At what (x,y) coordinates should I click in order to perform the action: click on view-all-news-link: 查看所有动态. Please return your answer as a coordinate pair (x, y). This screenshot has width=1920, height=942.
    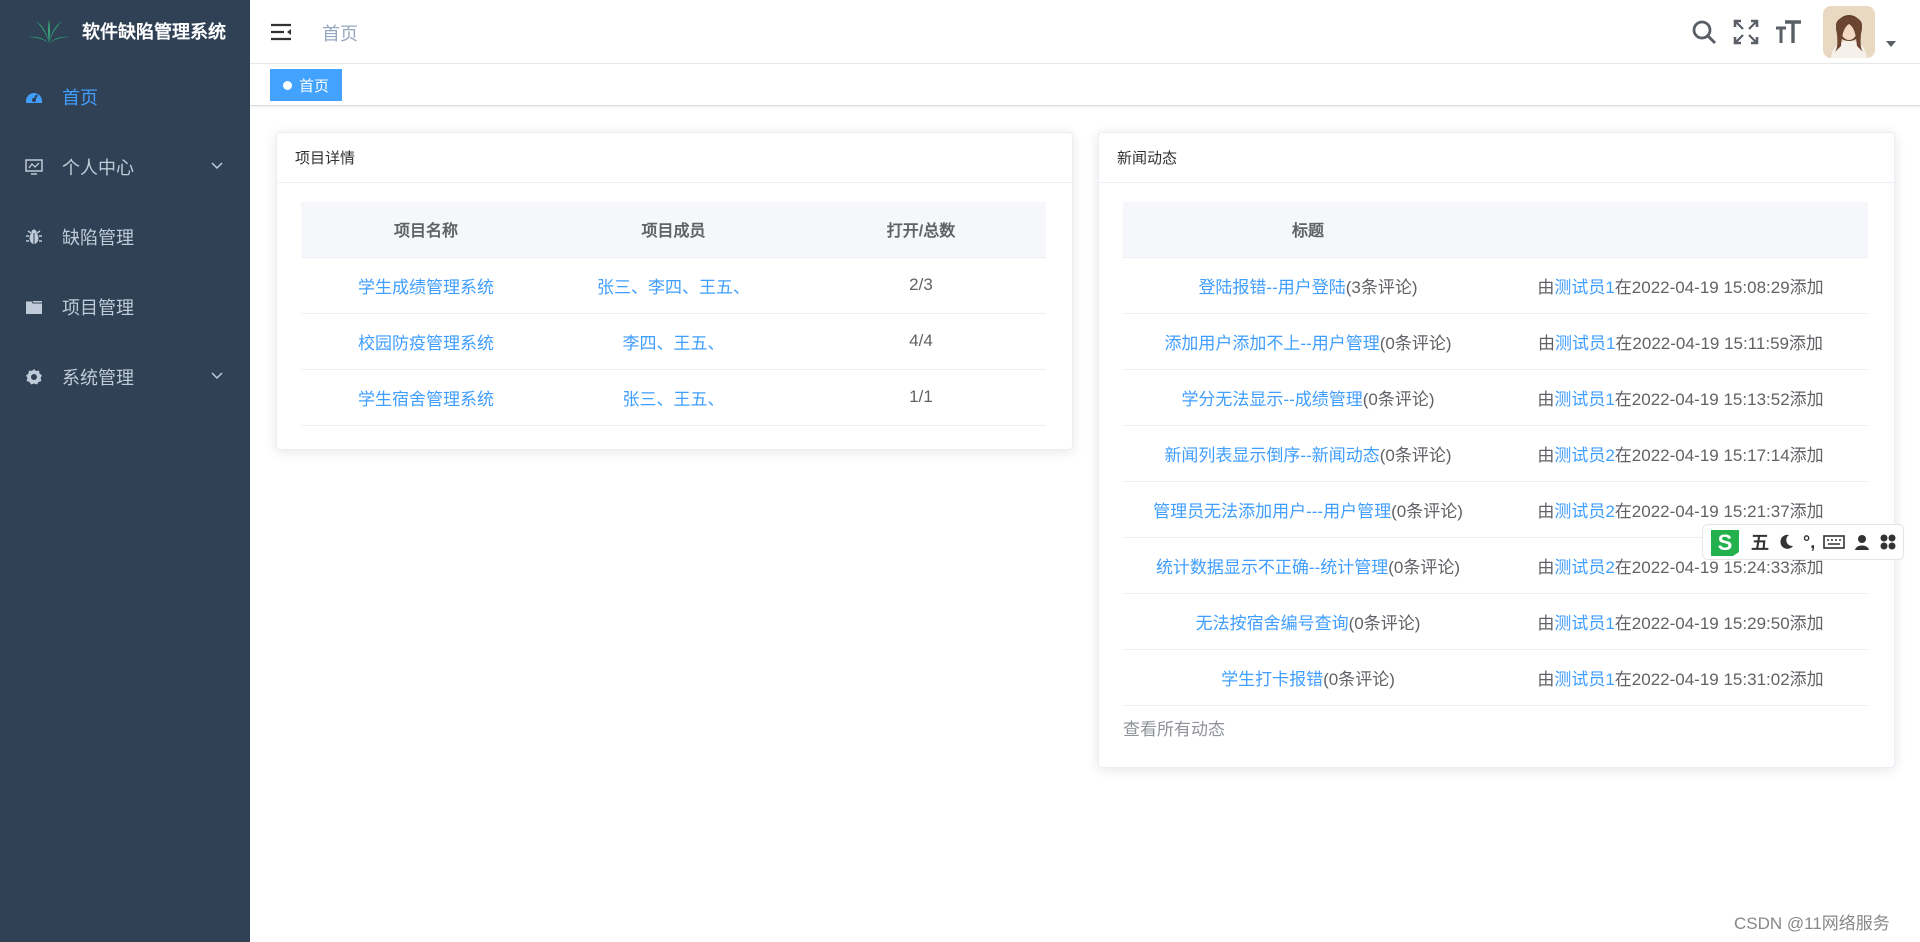
    Looking at the image, I should click on (1174, 727).